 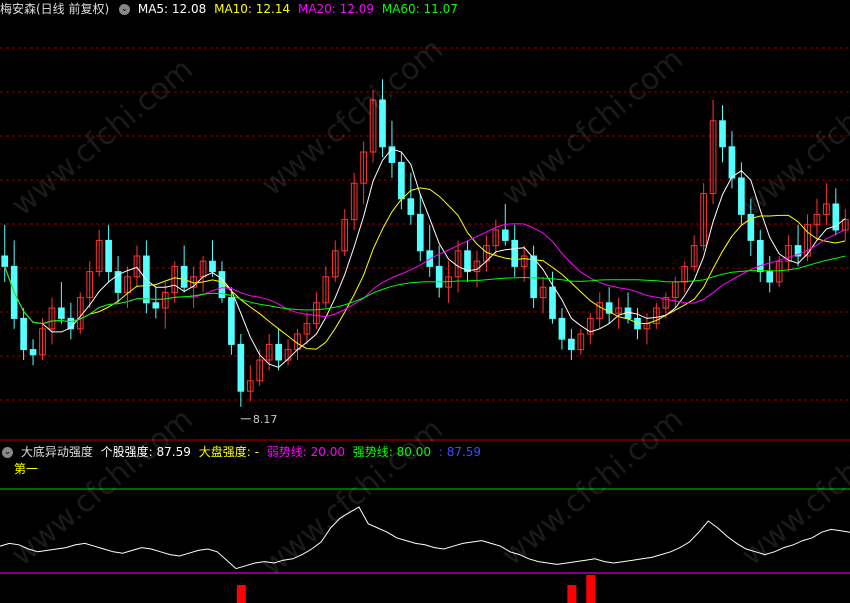 I want to click on weak-line-label: 弱势线: 20.00, so click(x=305, y=452).